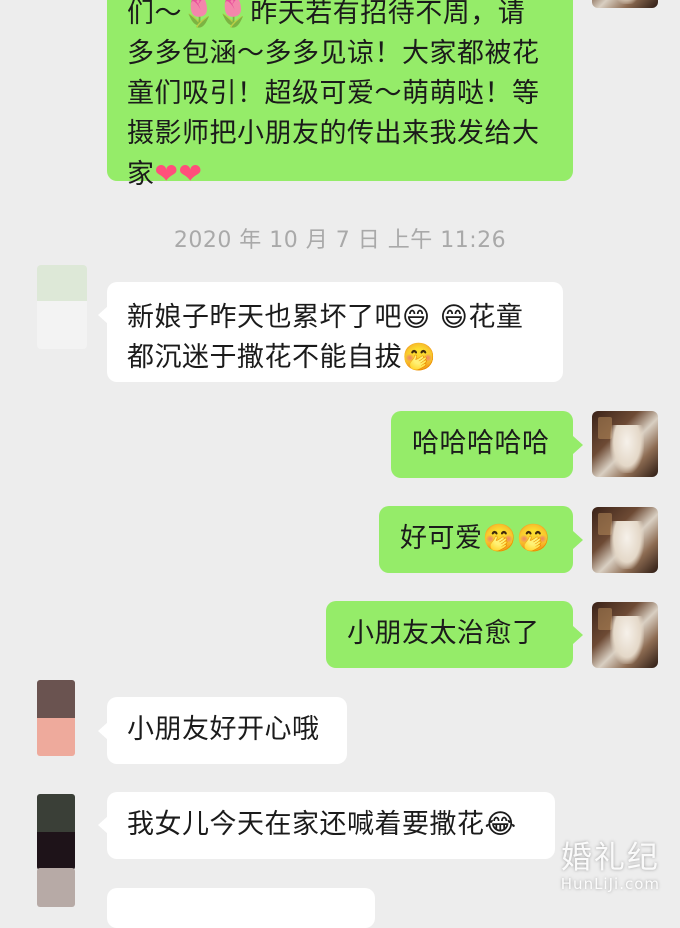 The width and height of the screenshot is (680, 928). Describe the element at coordinates (333, 53) in the screenshot. I see `message-text-line: 多多包涵～多多见谅！大家都被花` at that location.